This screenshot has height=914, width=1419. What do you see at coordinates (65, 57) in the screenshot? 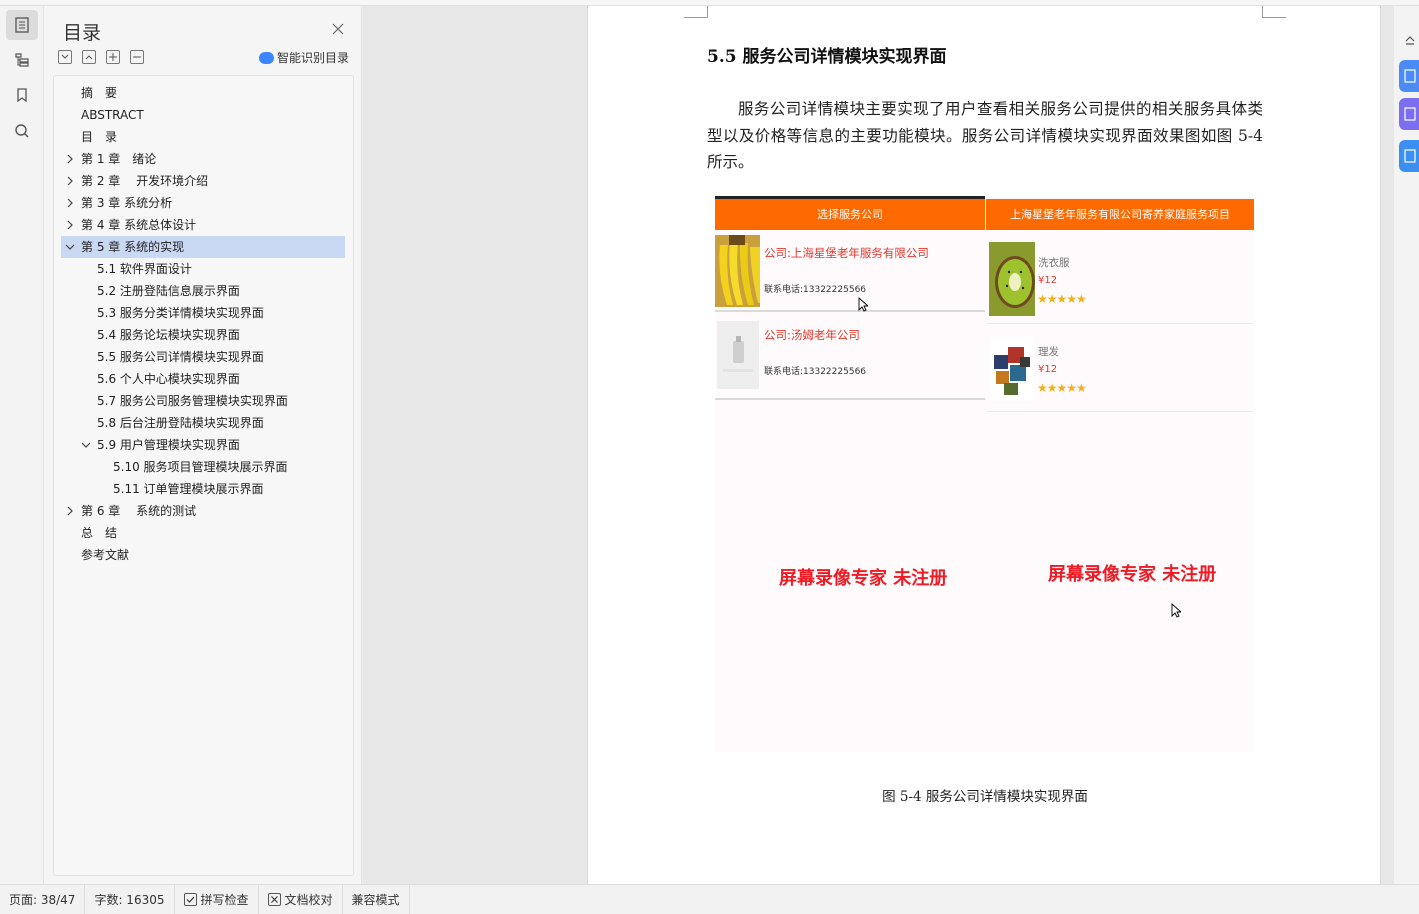
I see `expand-all-icon` at bounding box center [65, 57].